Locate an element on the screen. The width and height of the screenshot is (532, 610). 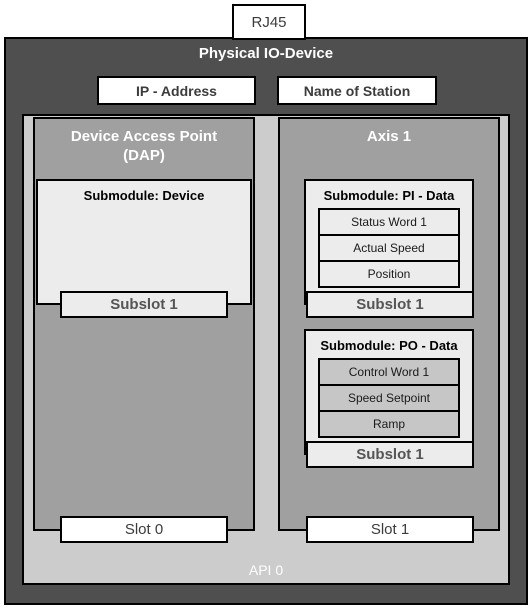
table-row: Actual Speed is located at coordinates (389, 249).